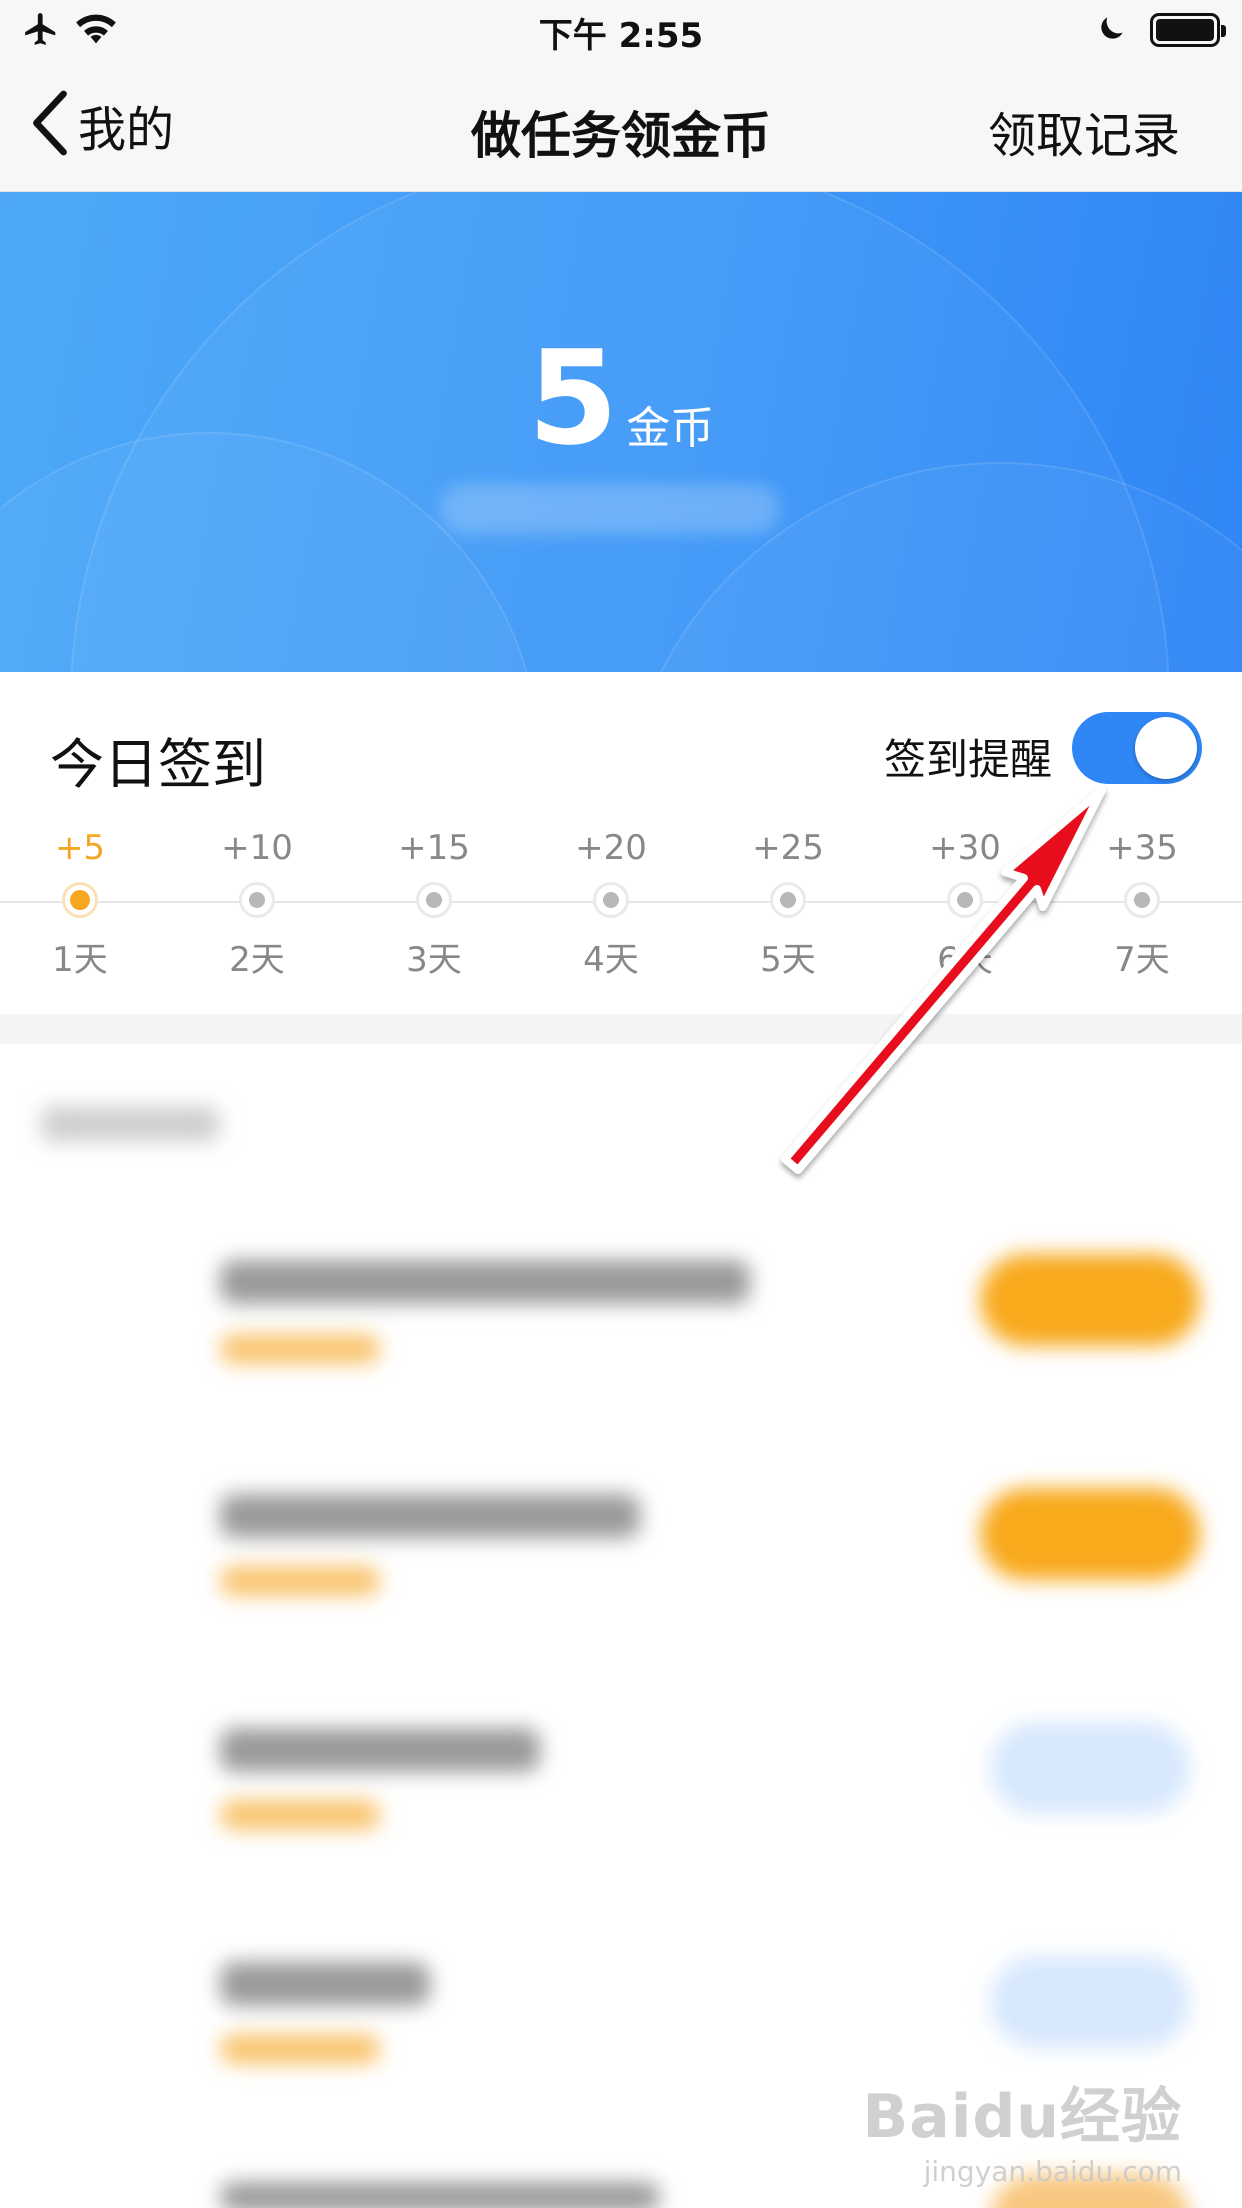  I want to click on day-reward: +30, so click(965, 848).